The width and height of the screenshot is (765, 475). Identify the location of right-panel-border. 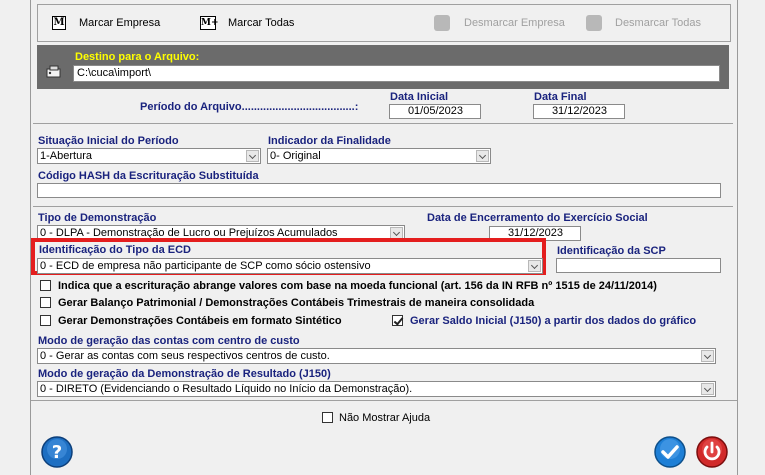
(737, 237).